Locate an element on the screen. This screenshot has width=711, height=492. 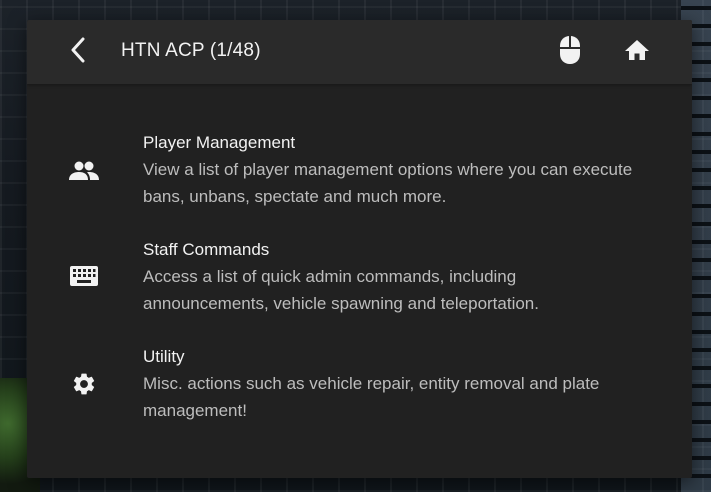
page-title: HTN ACP (1/48) is located at coordinates (191, 50).